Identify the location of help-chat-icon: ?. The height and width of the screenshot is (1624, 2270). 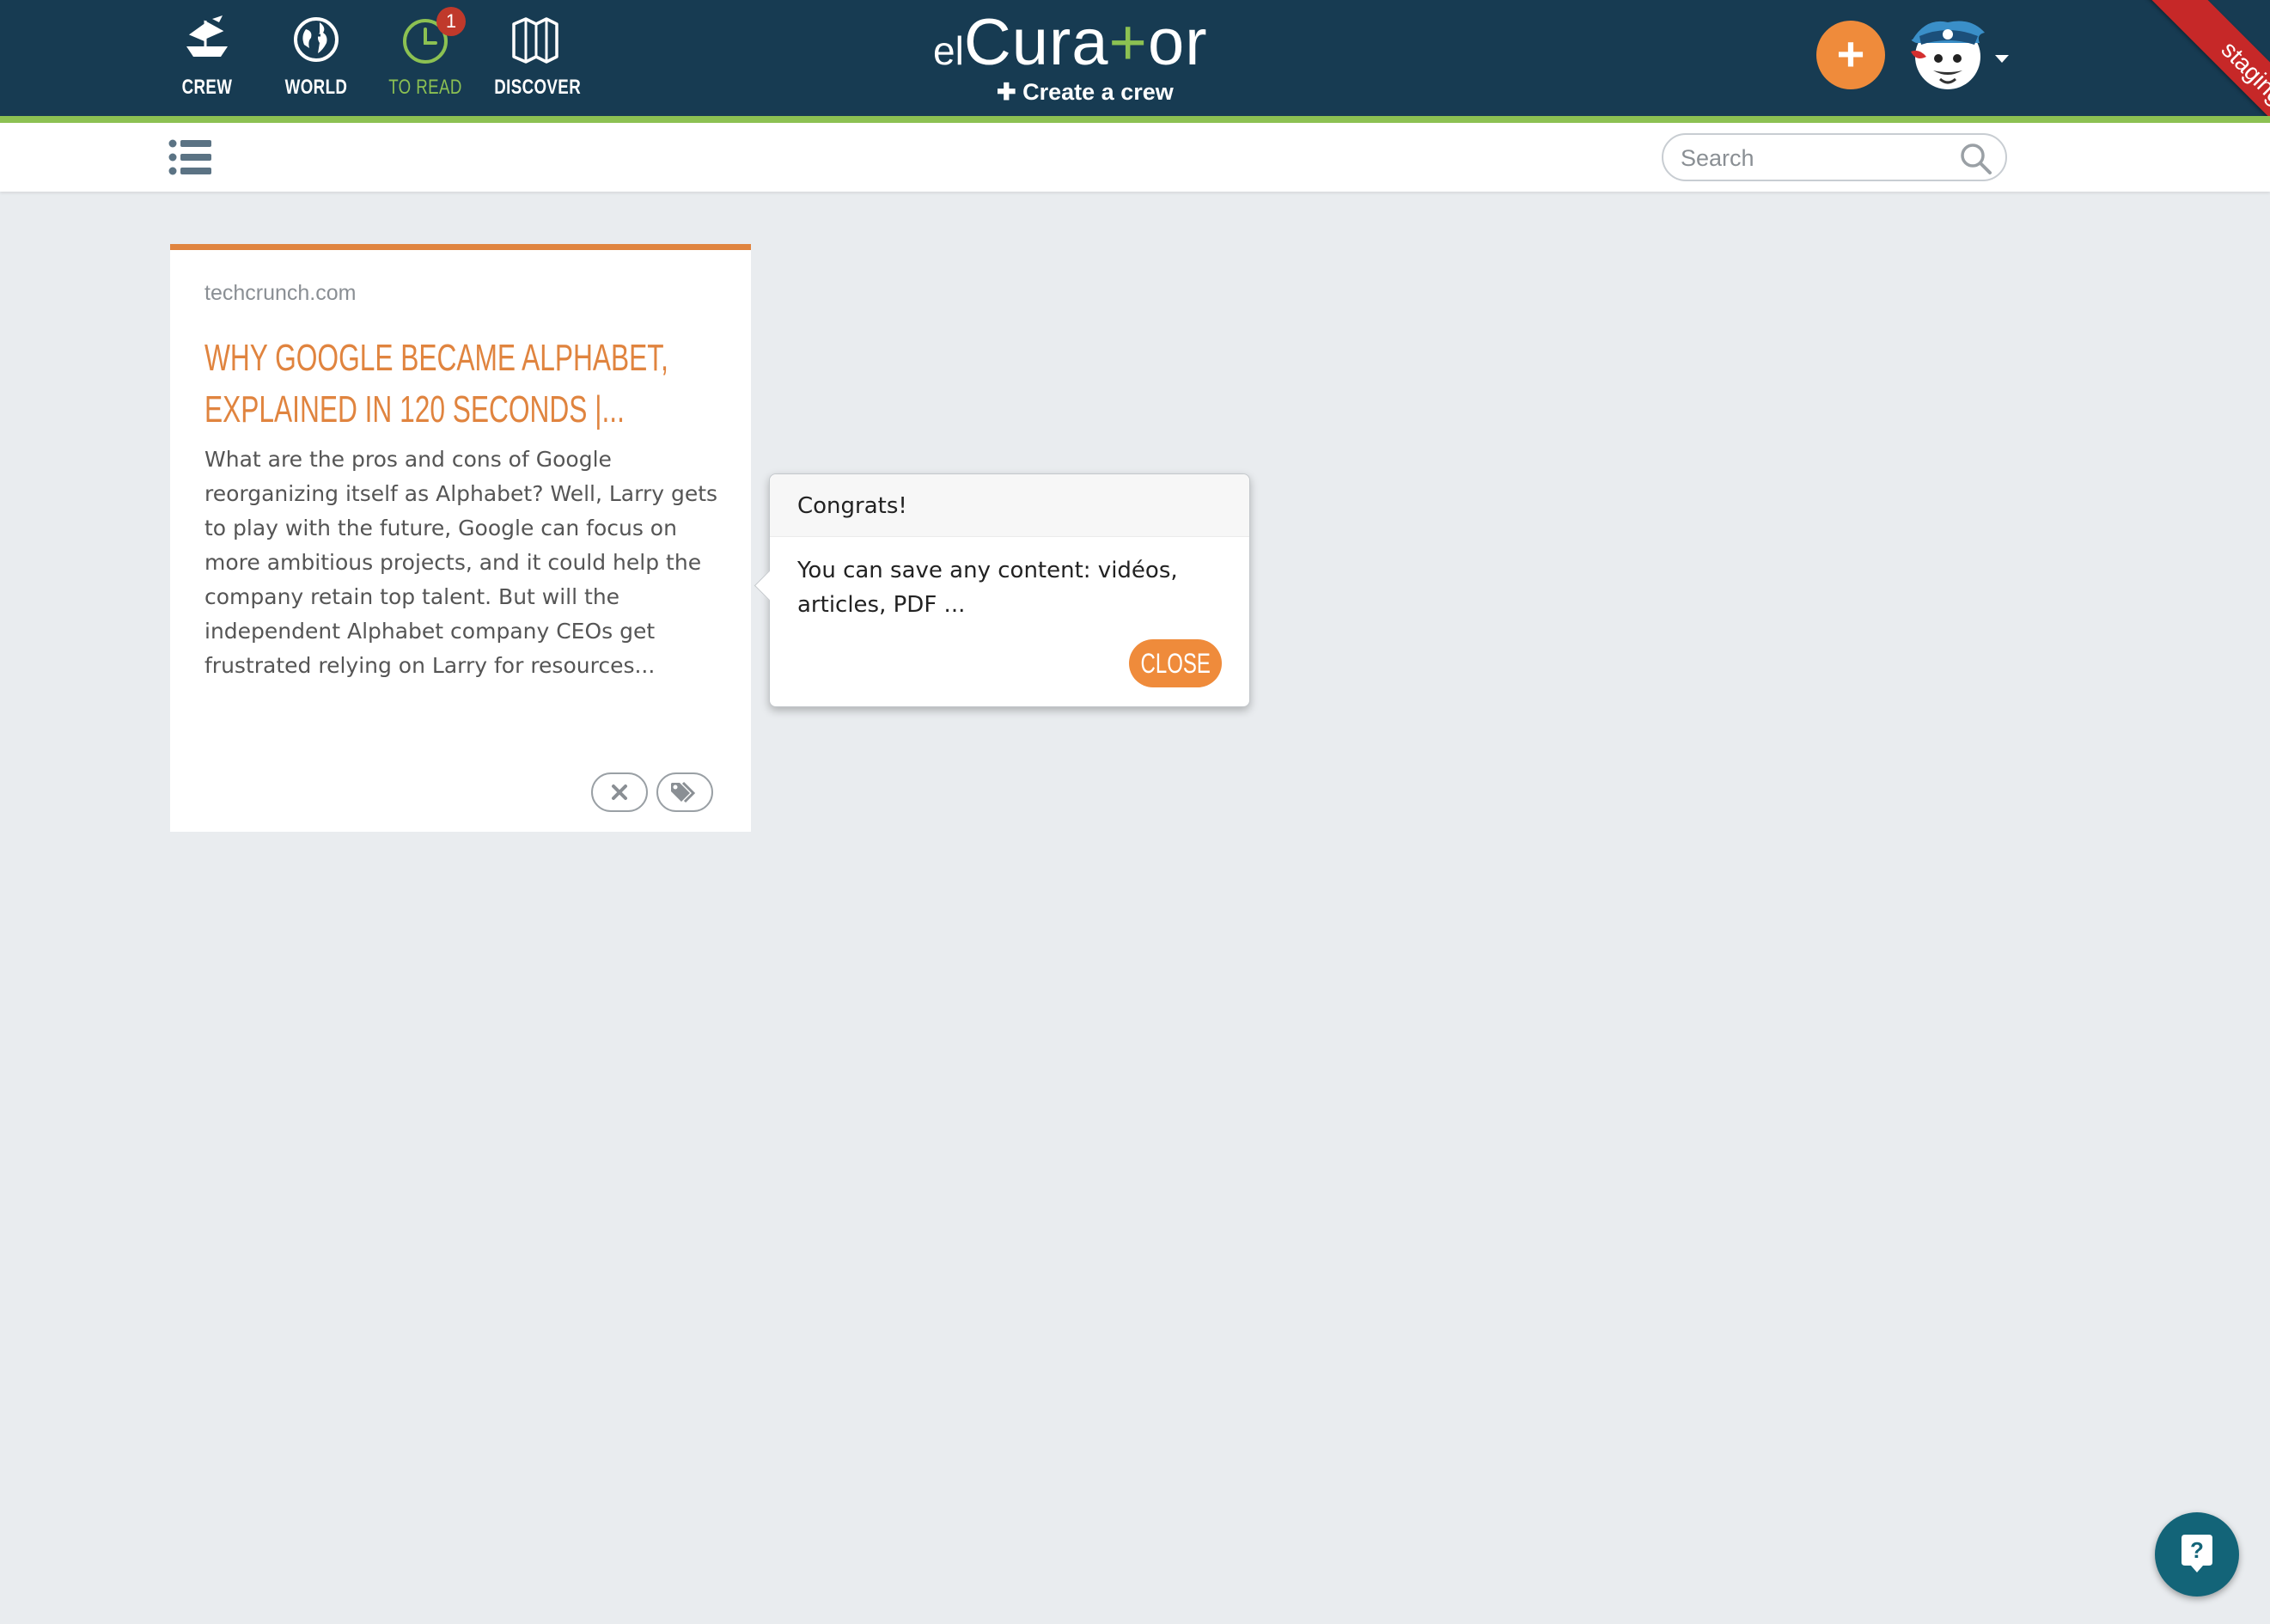
(2197, 1553).